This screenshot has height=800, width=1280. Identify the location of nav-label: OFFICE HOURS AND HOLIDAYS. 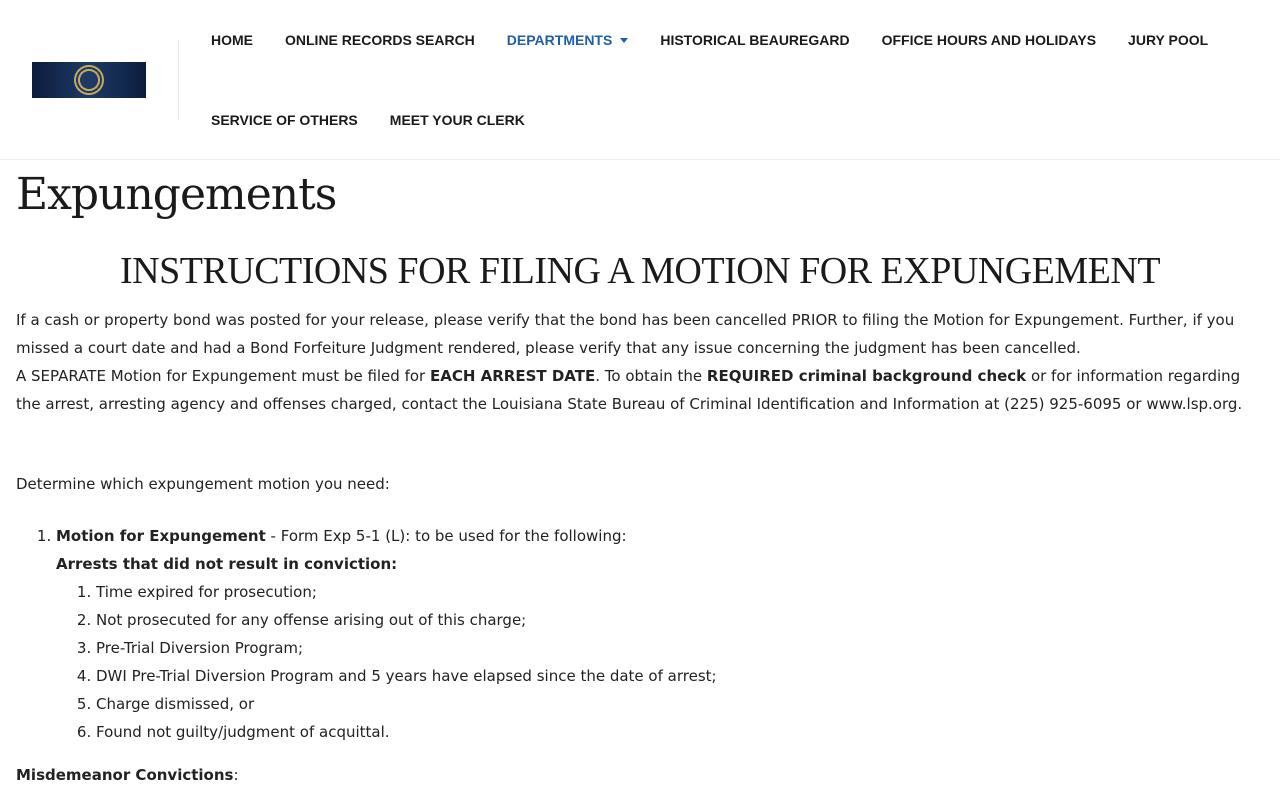
(989, 40).